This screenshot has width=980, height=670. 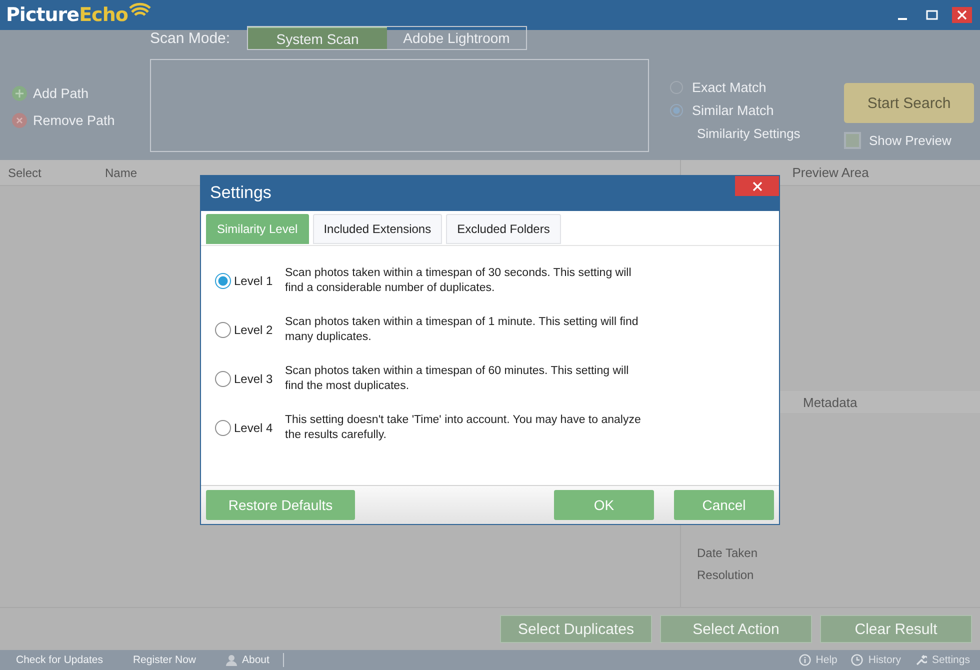 What do you see at coordinates (19, 120) in the screenshot?
I see `cross-icon` at bounding box center [19, 120].